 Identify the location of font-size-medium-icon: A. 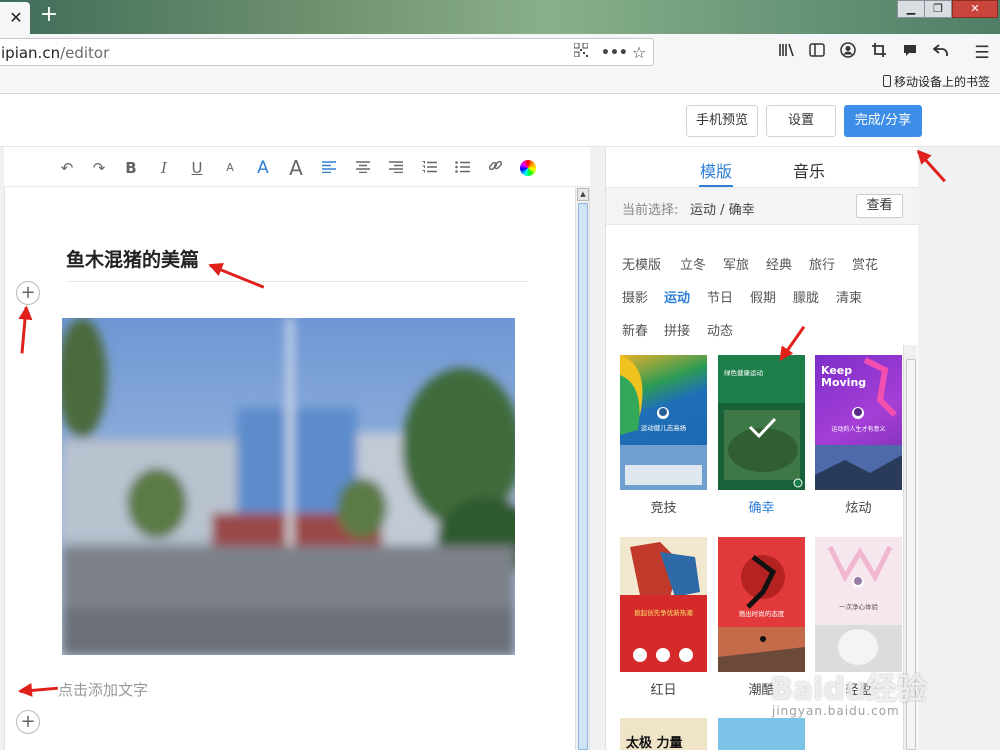
(263, 168).